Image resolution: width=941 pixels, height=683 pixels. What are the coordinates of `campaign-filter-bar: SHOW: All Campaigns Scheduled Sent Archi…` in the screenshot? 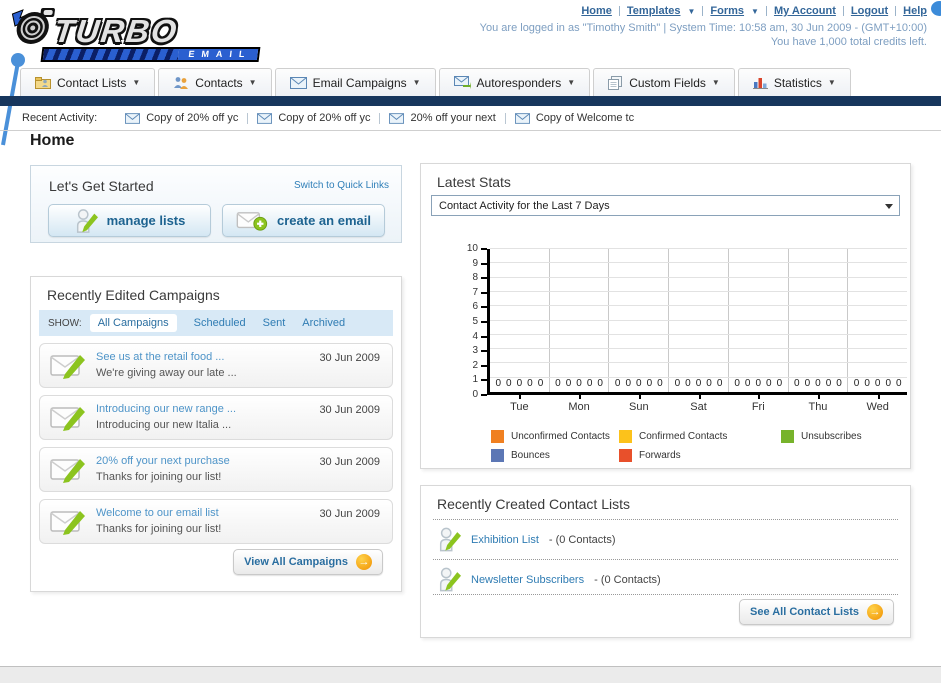 It's located at (216, 323).